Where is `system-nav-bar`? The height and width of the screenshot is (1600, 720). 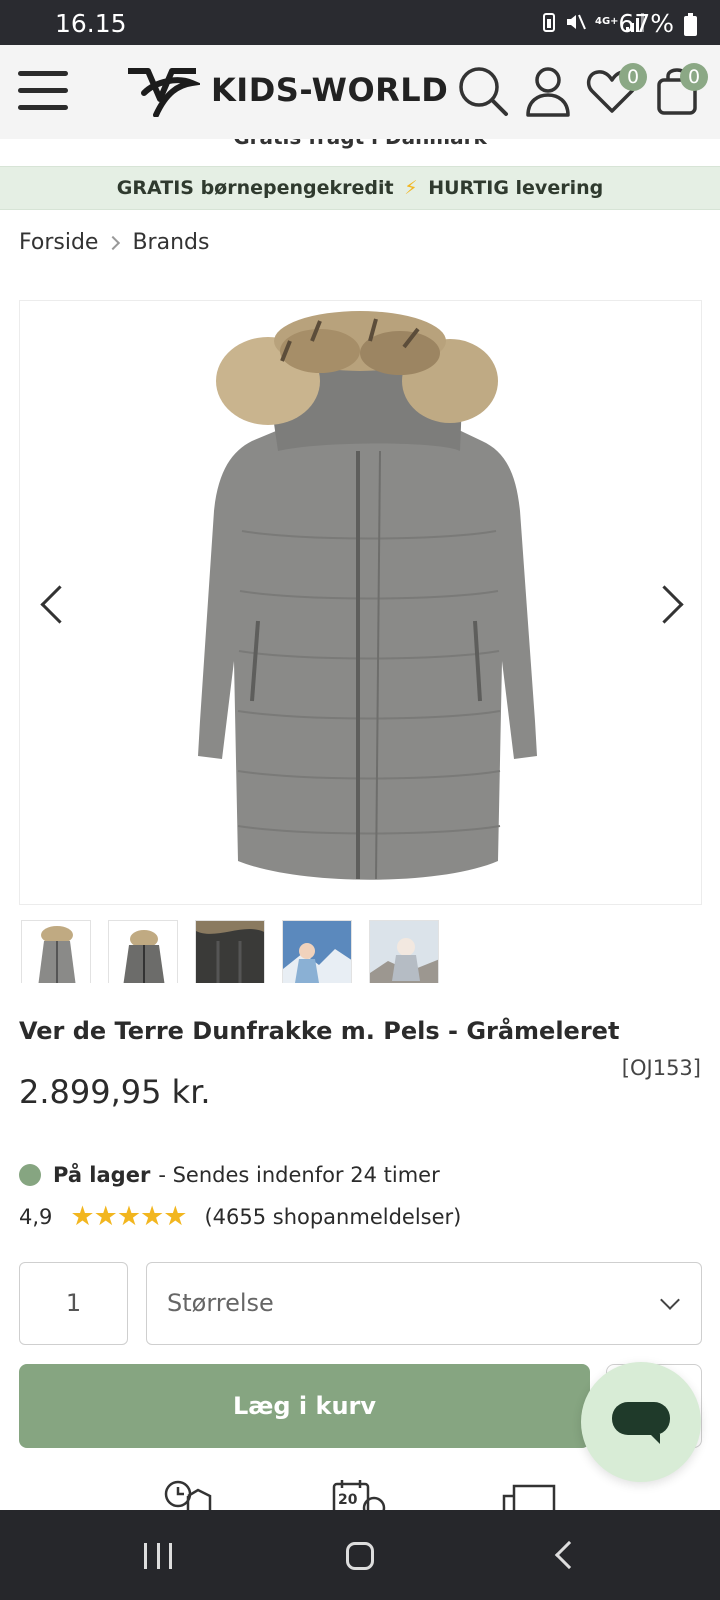 system-nav-bar is located at coordinates (360, 1555).